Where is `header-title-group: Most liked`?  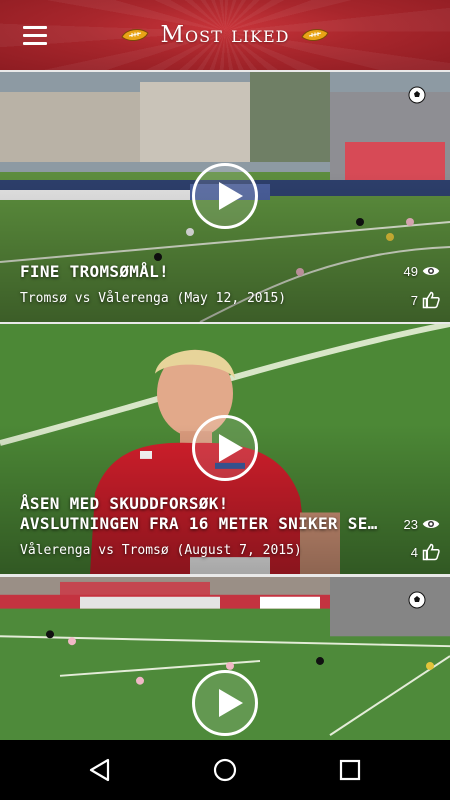 header-title-group: Most liked is located at coordinates (225, 35).